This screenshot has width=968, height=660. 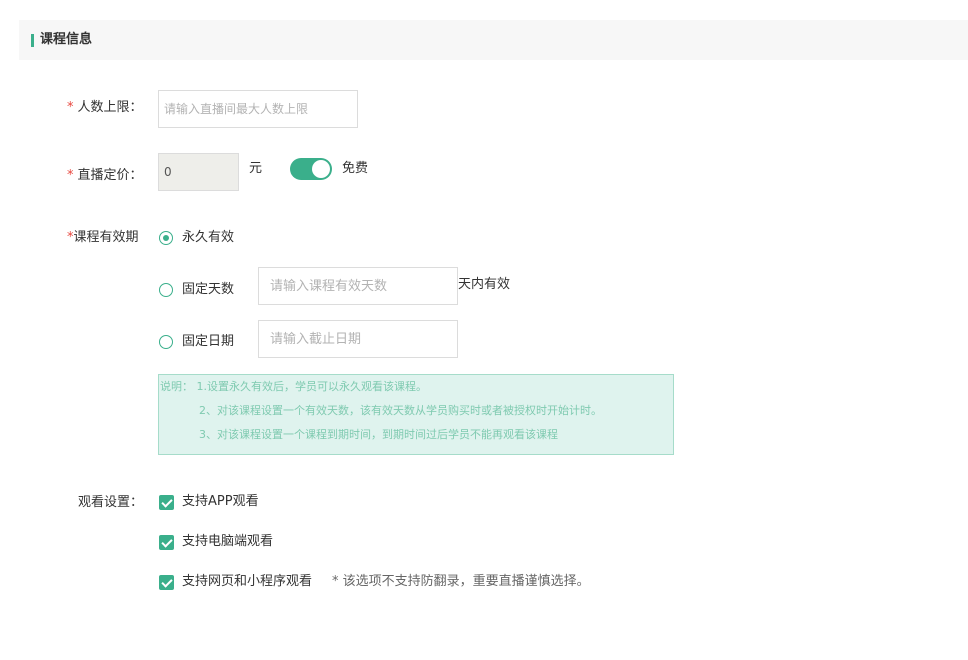 I want to click on toggle-knob, so click(x=321, y=169).